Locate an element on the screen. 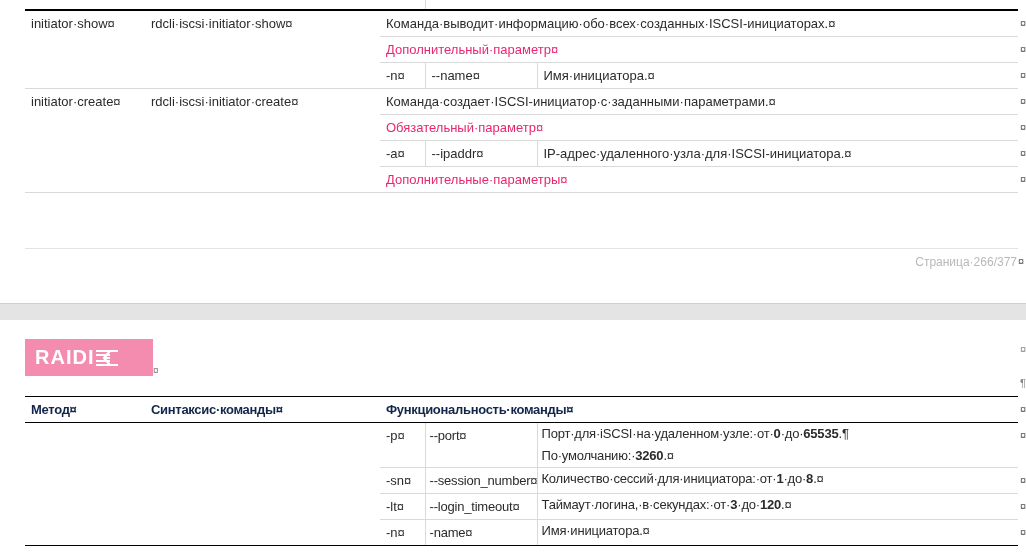 This screenshot has height=552, width=1026. long-option: --login_timeout¤ is located at coordinates (474, 506).